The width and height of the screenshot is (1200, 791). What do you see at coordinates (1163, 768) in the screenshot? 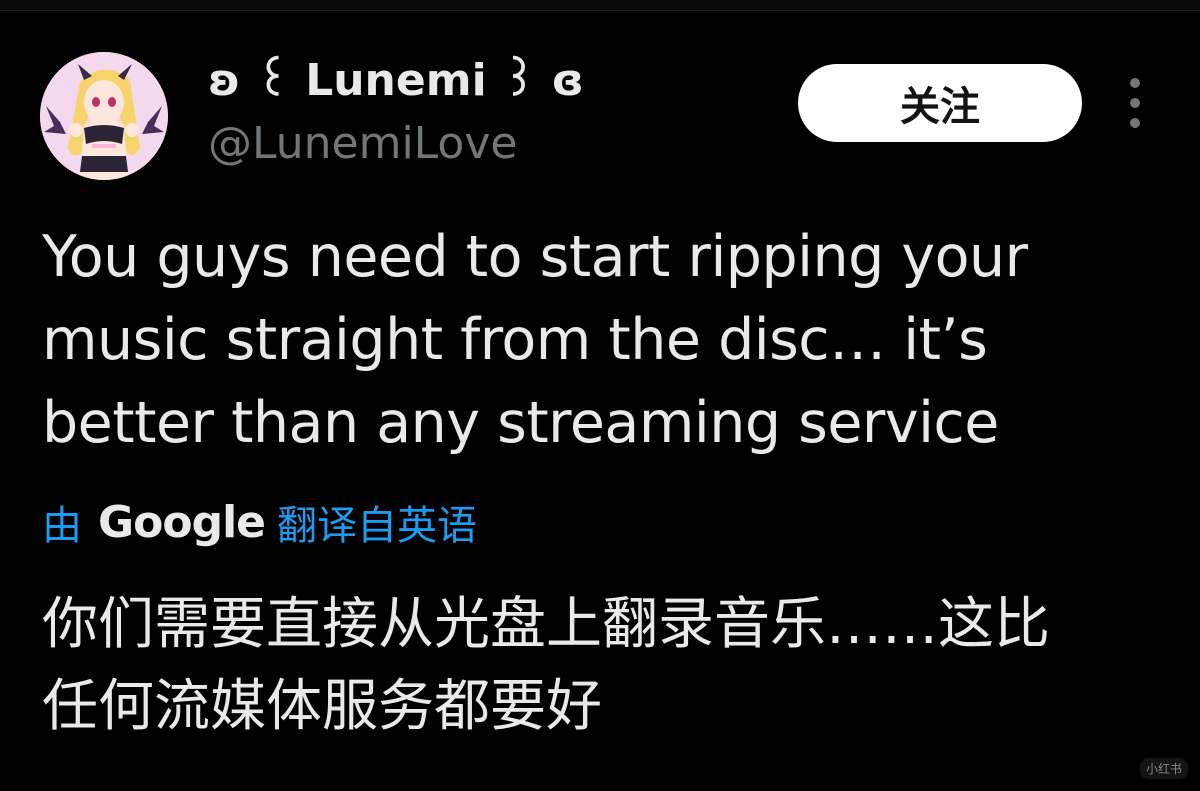
I see `app-watermark: 小红书` at bounding box center [1163, 768].